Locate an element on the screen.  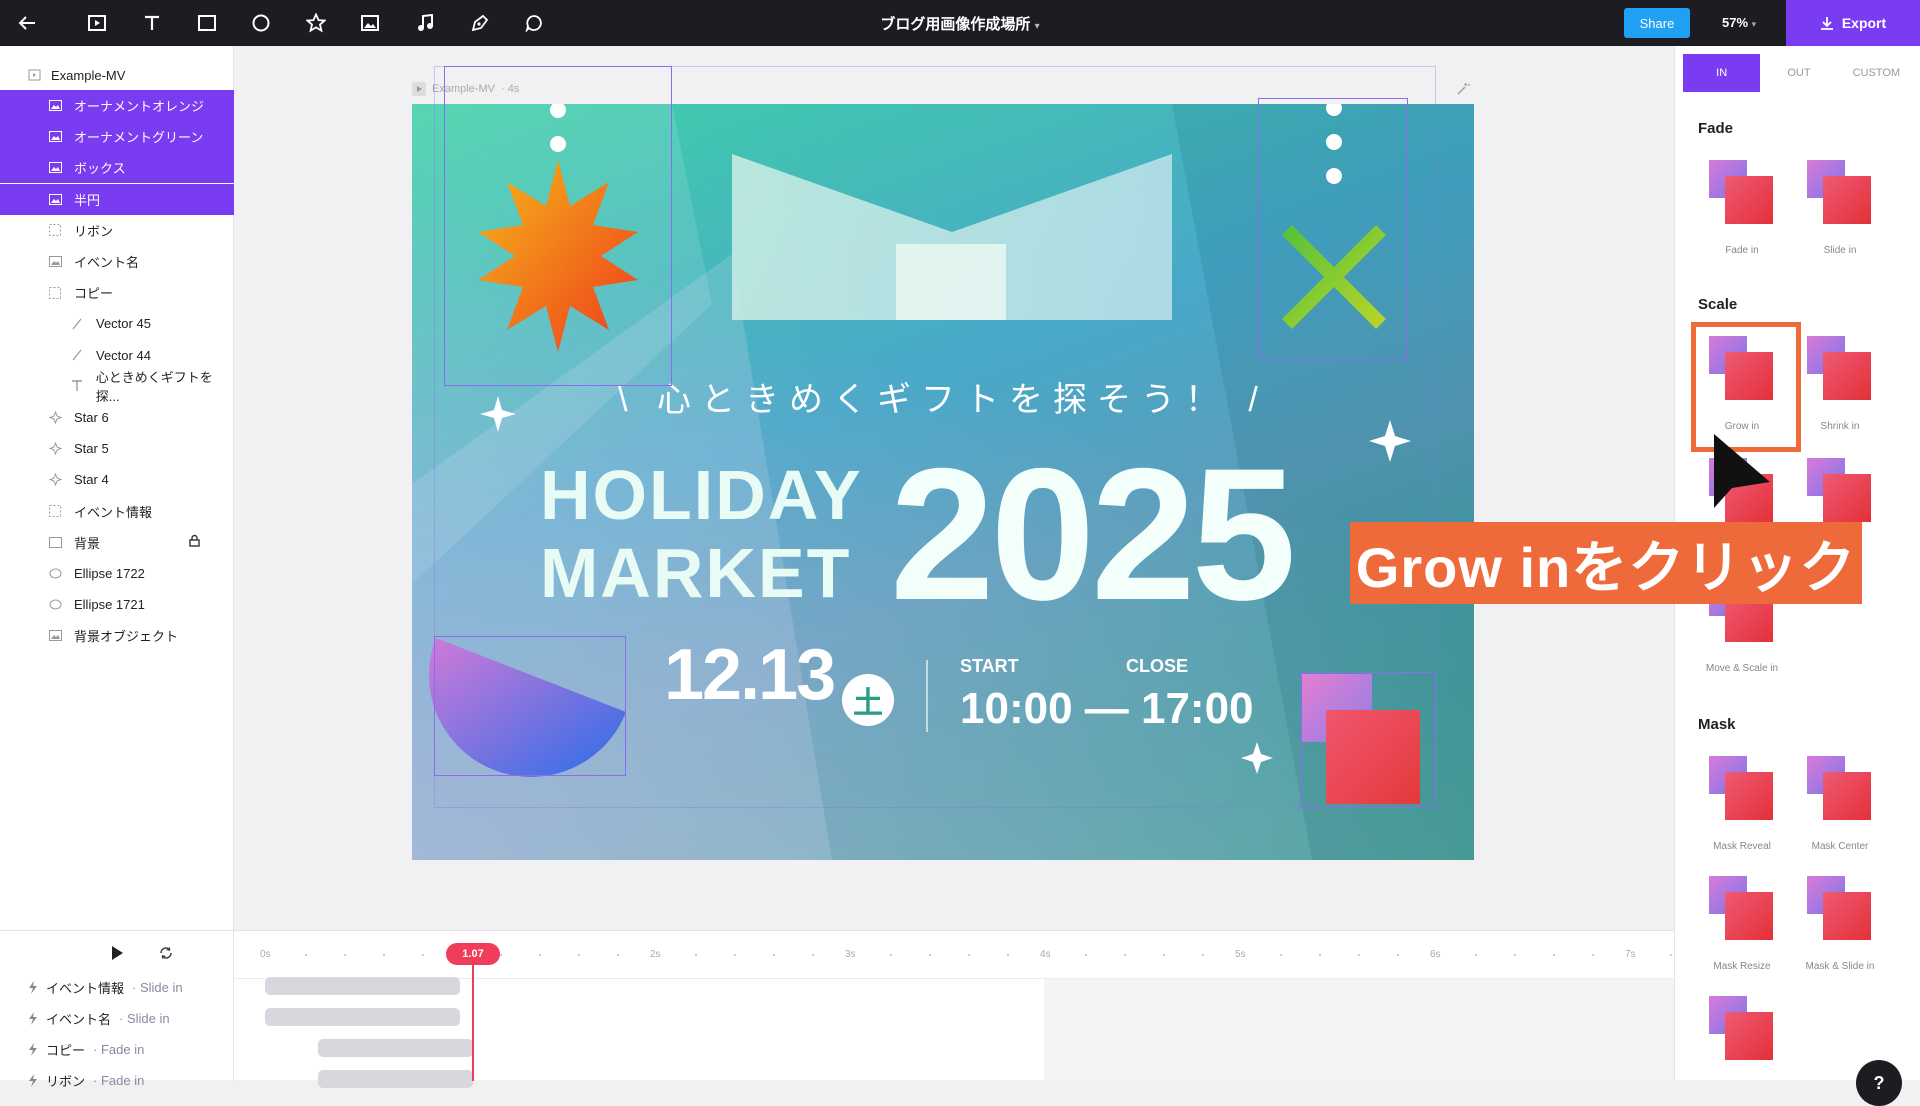
export-label: Export is located at coordinates (1864, 23).